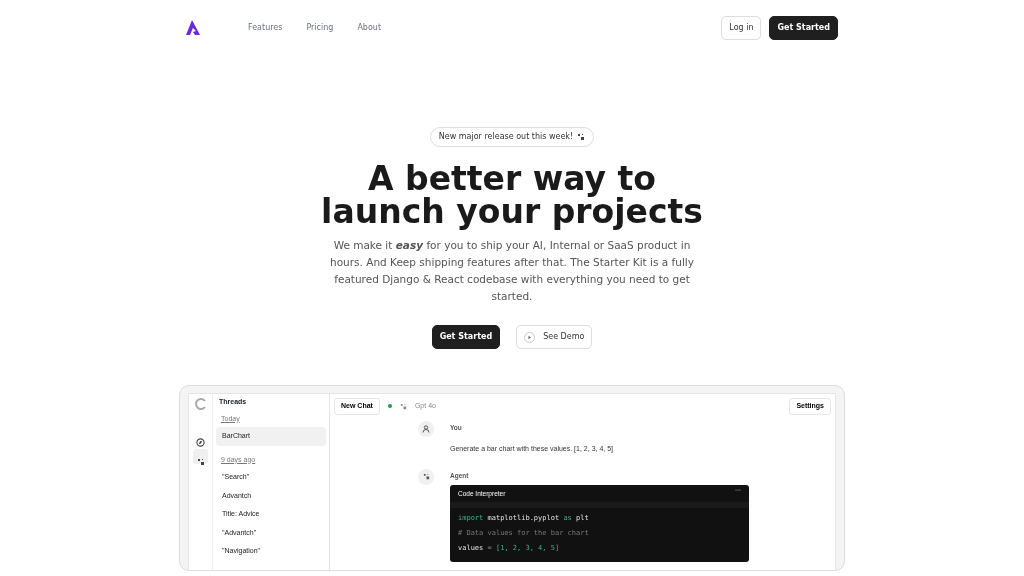  Describe the element at coordinates (554, 337) in the screenshot. I see `see-demo-button: See Demo` at that location.